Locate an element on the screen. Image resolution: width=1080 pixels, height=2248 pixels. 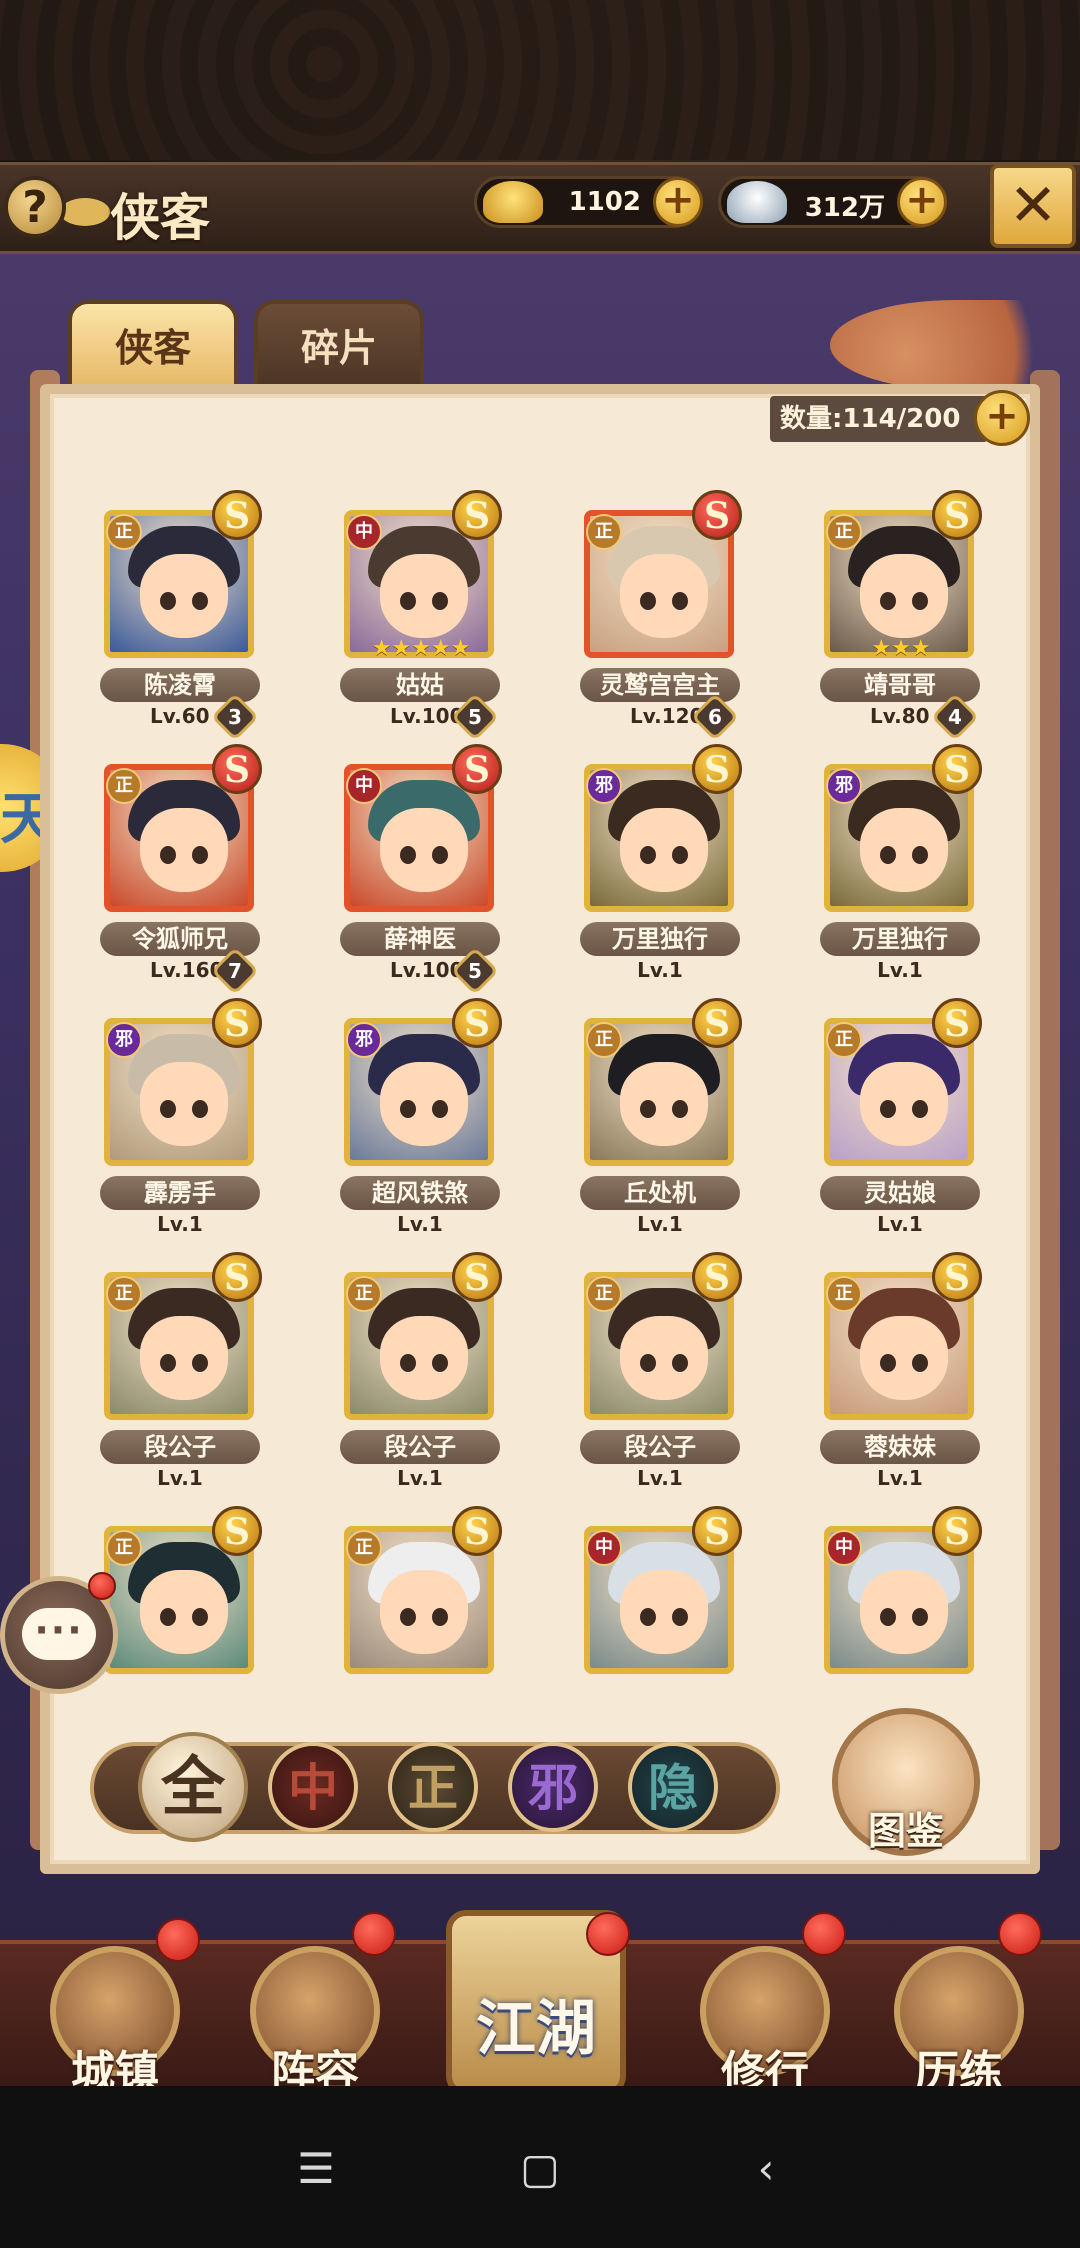
nav-training: 修行 is located at coordinates (765, 2017).